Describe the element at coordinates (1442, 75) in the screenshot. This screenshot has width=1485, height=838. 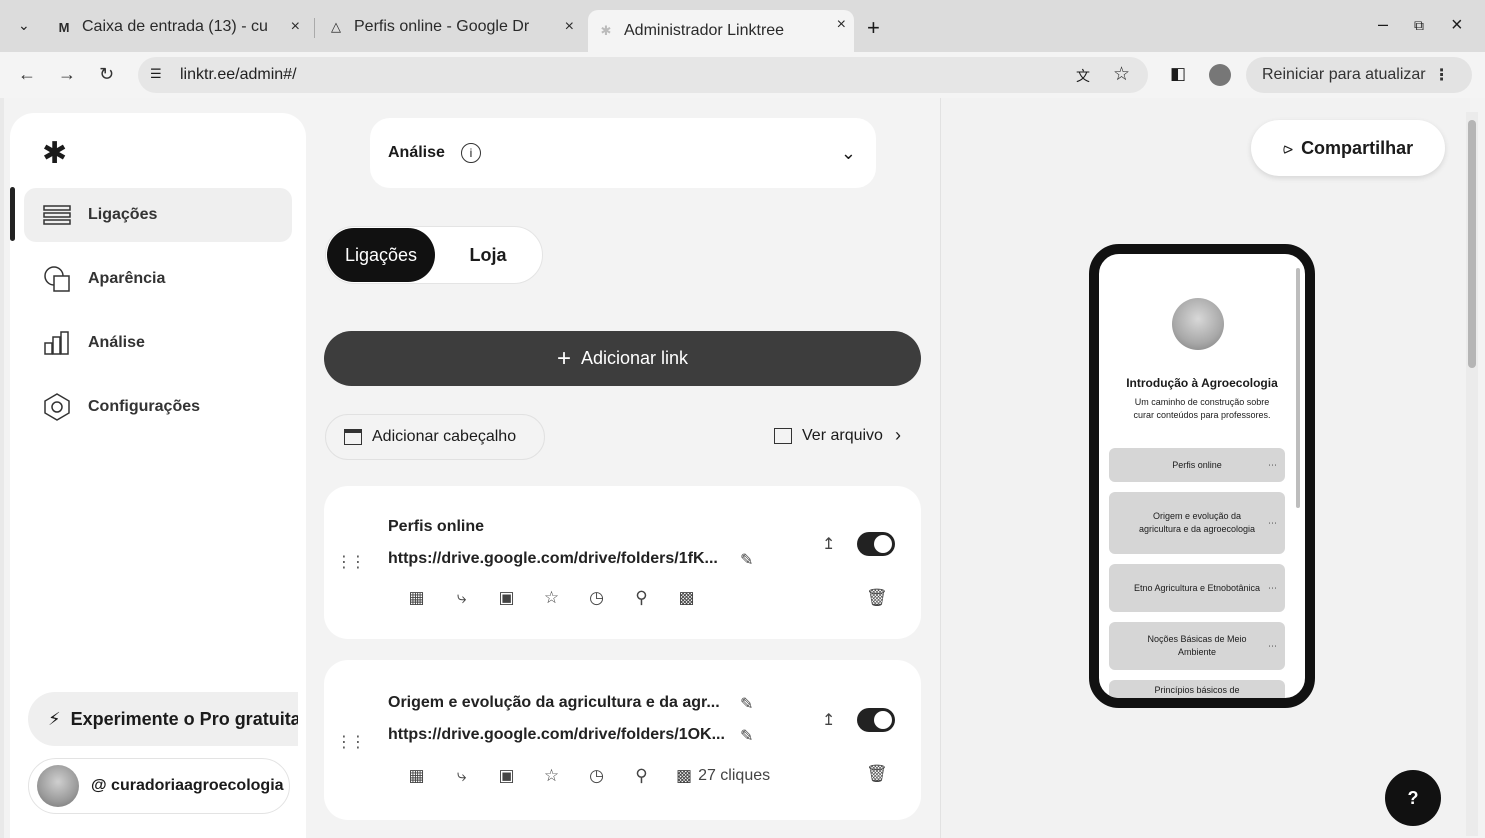
I see `kebab-menu-icon: ⋮` at that location.